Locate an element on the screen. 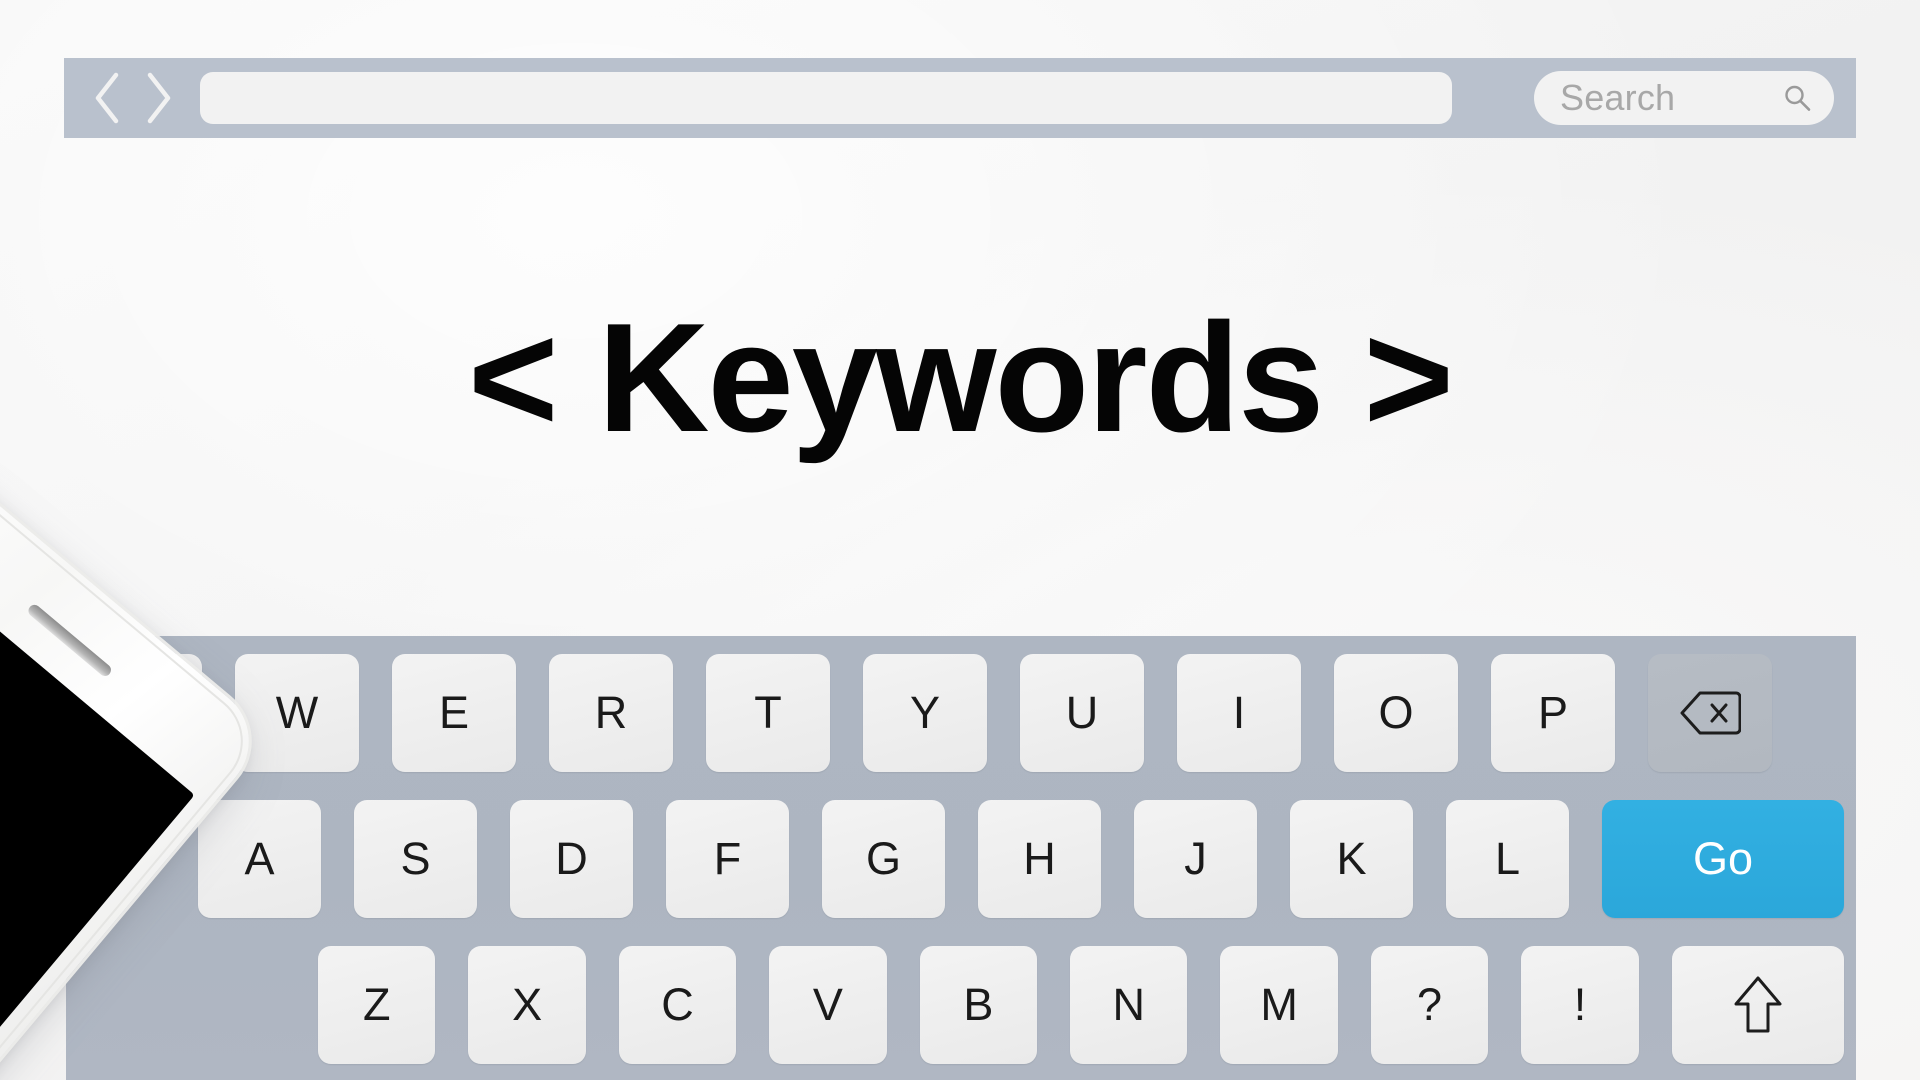  key-m: M is located at coordinates (1279, 1005).